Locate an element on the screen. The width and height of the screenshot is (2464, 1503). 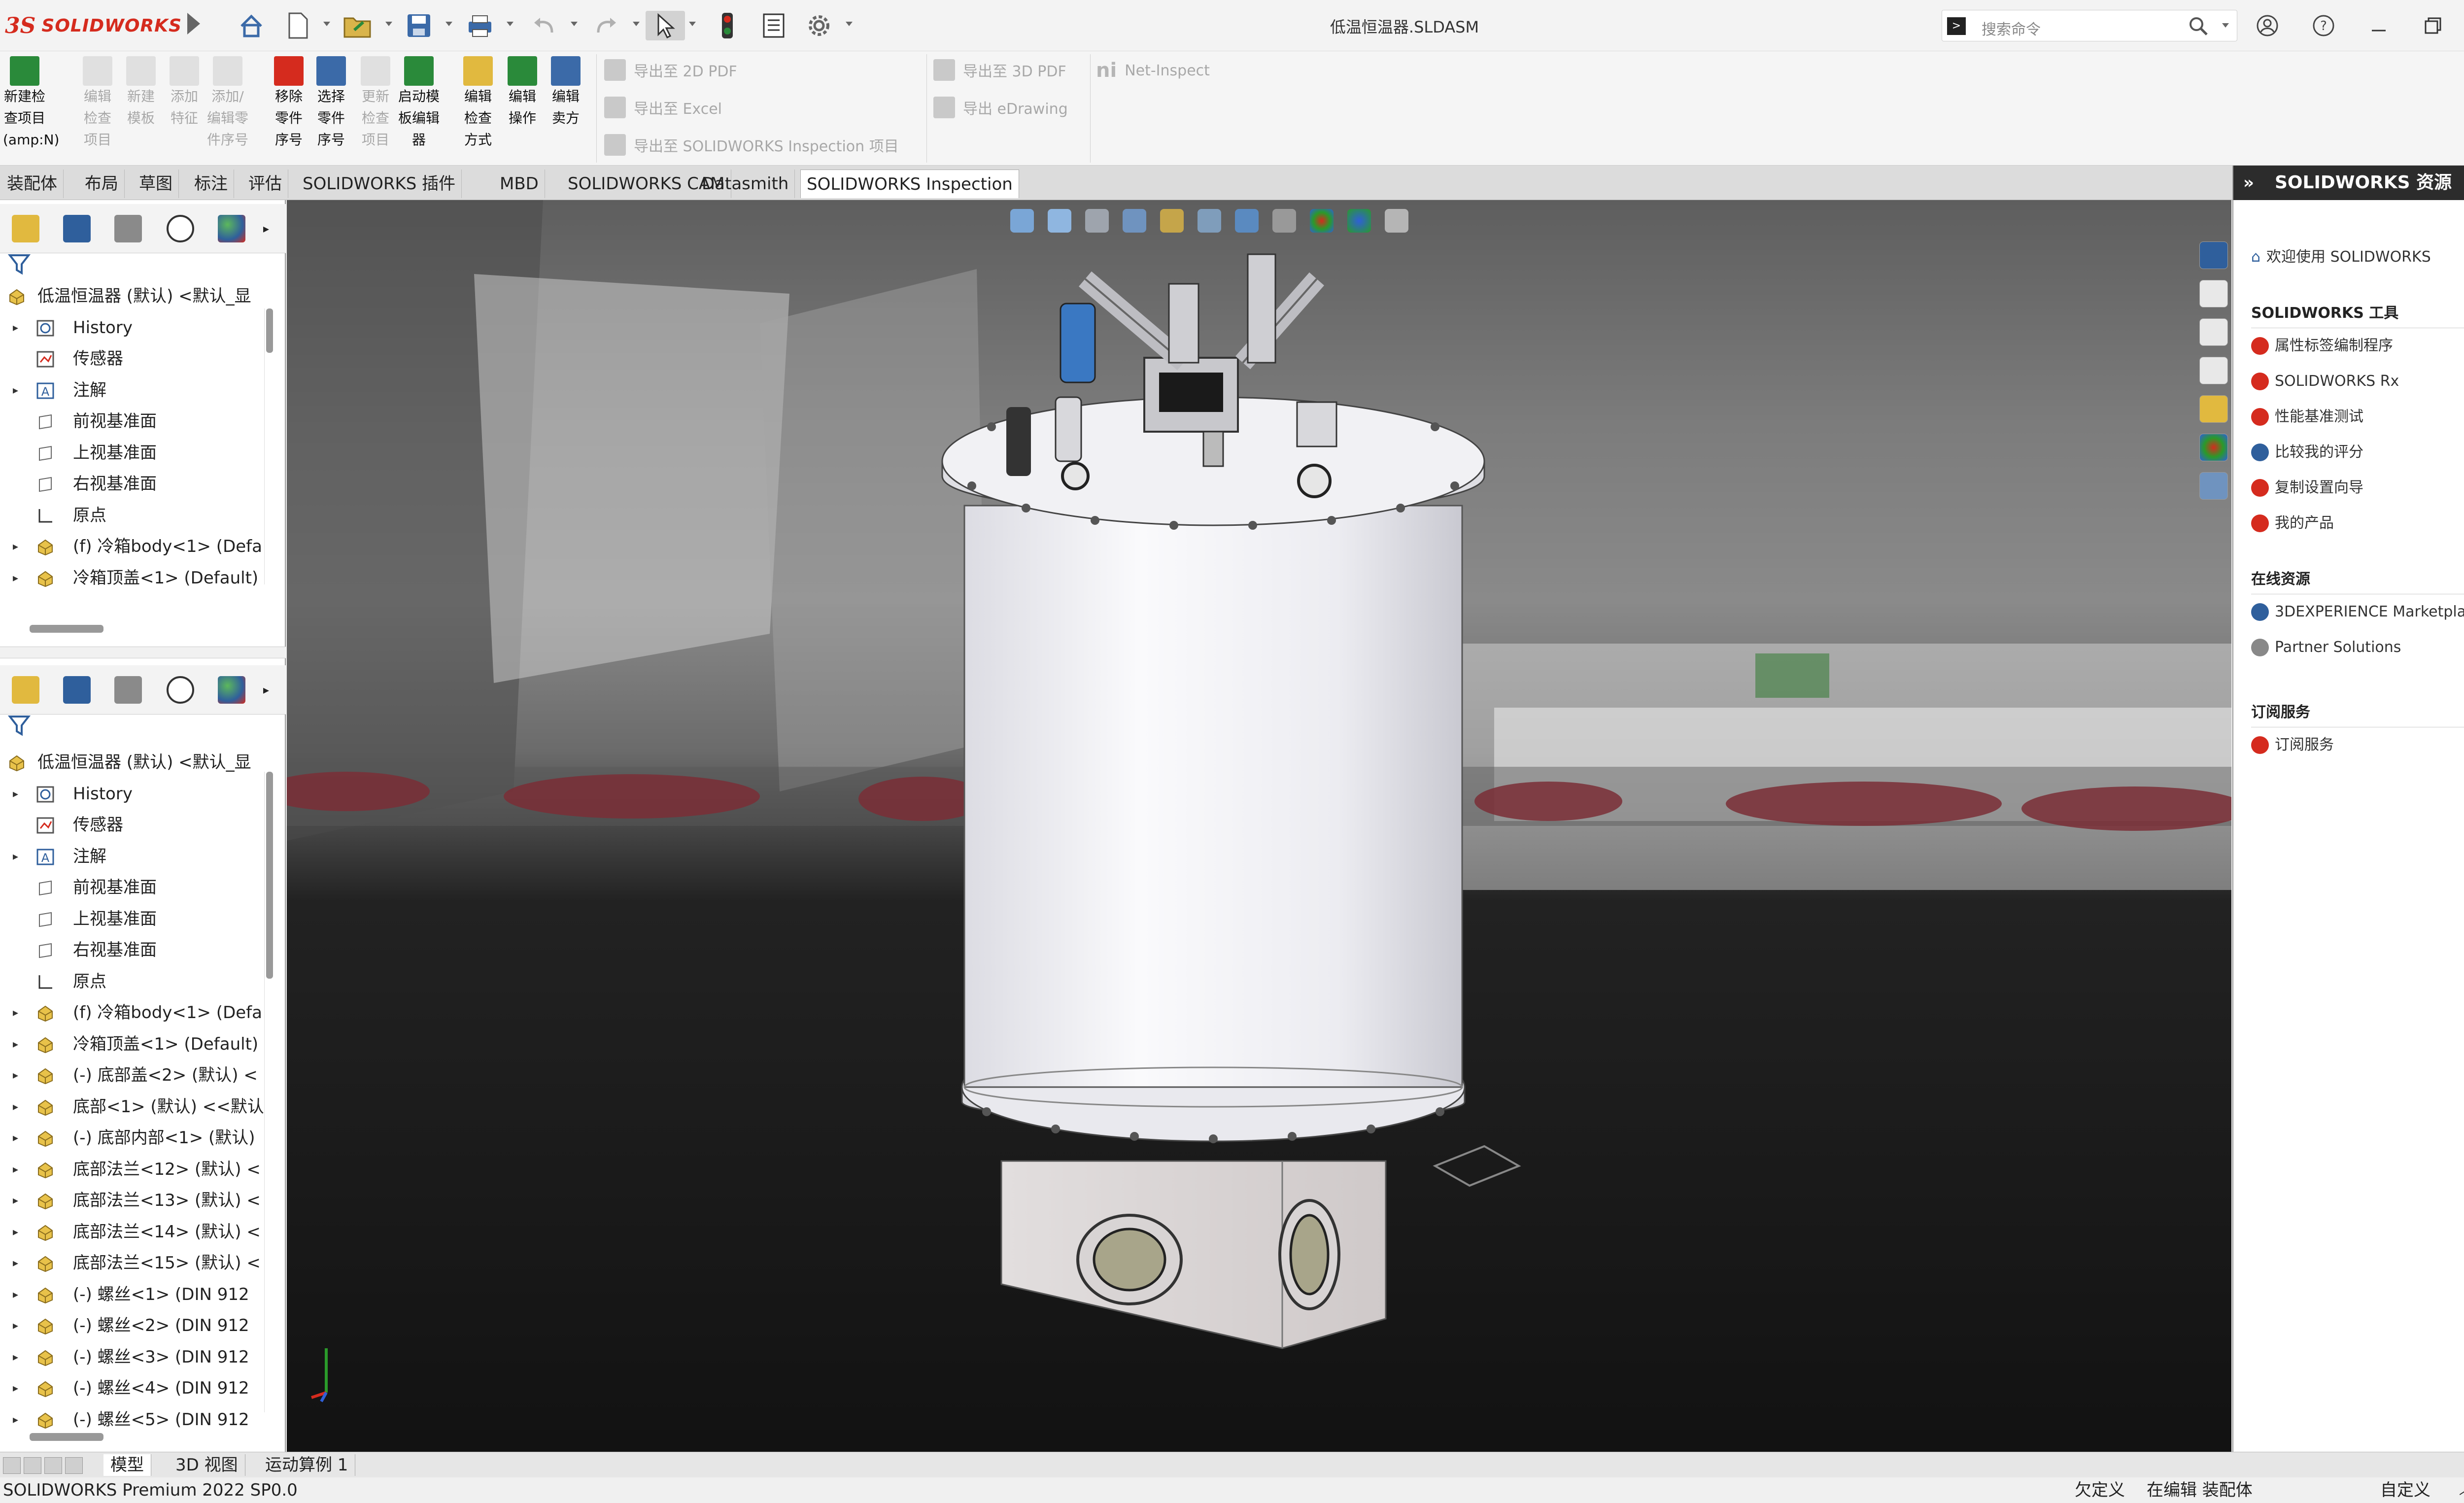
cmd-new-template-button: 新建 模板 is located at coordinates (141, 92).